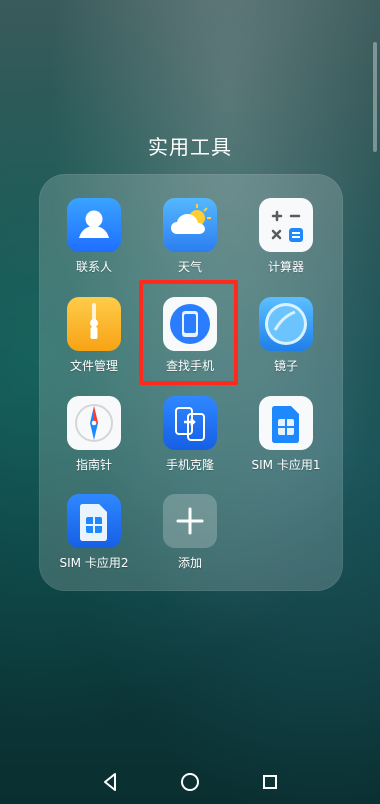 The image size is (380, 804). I want to click on app-label: 镜子, so click(285, 366).